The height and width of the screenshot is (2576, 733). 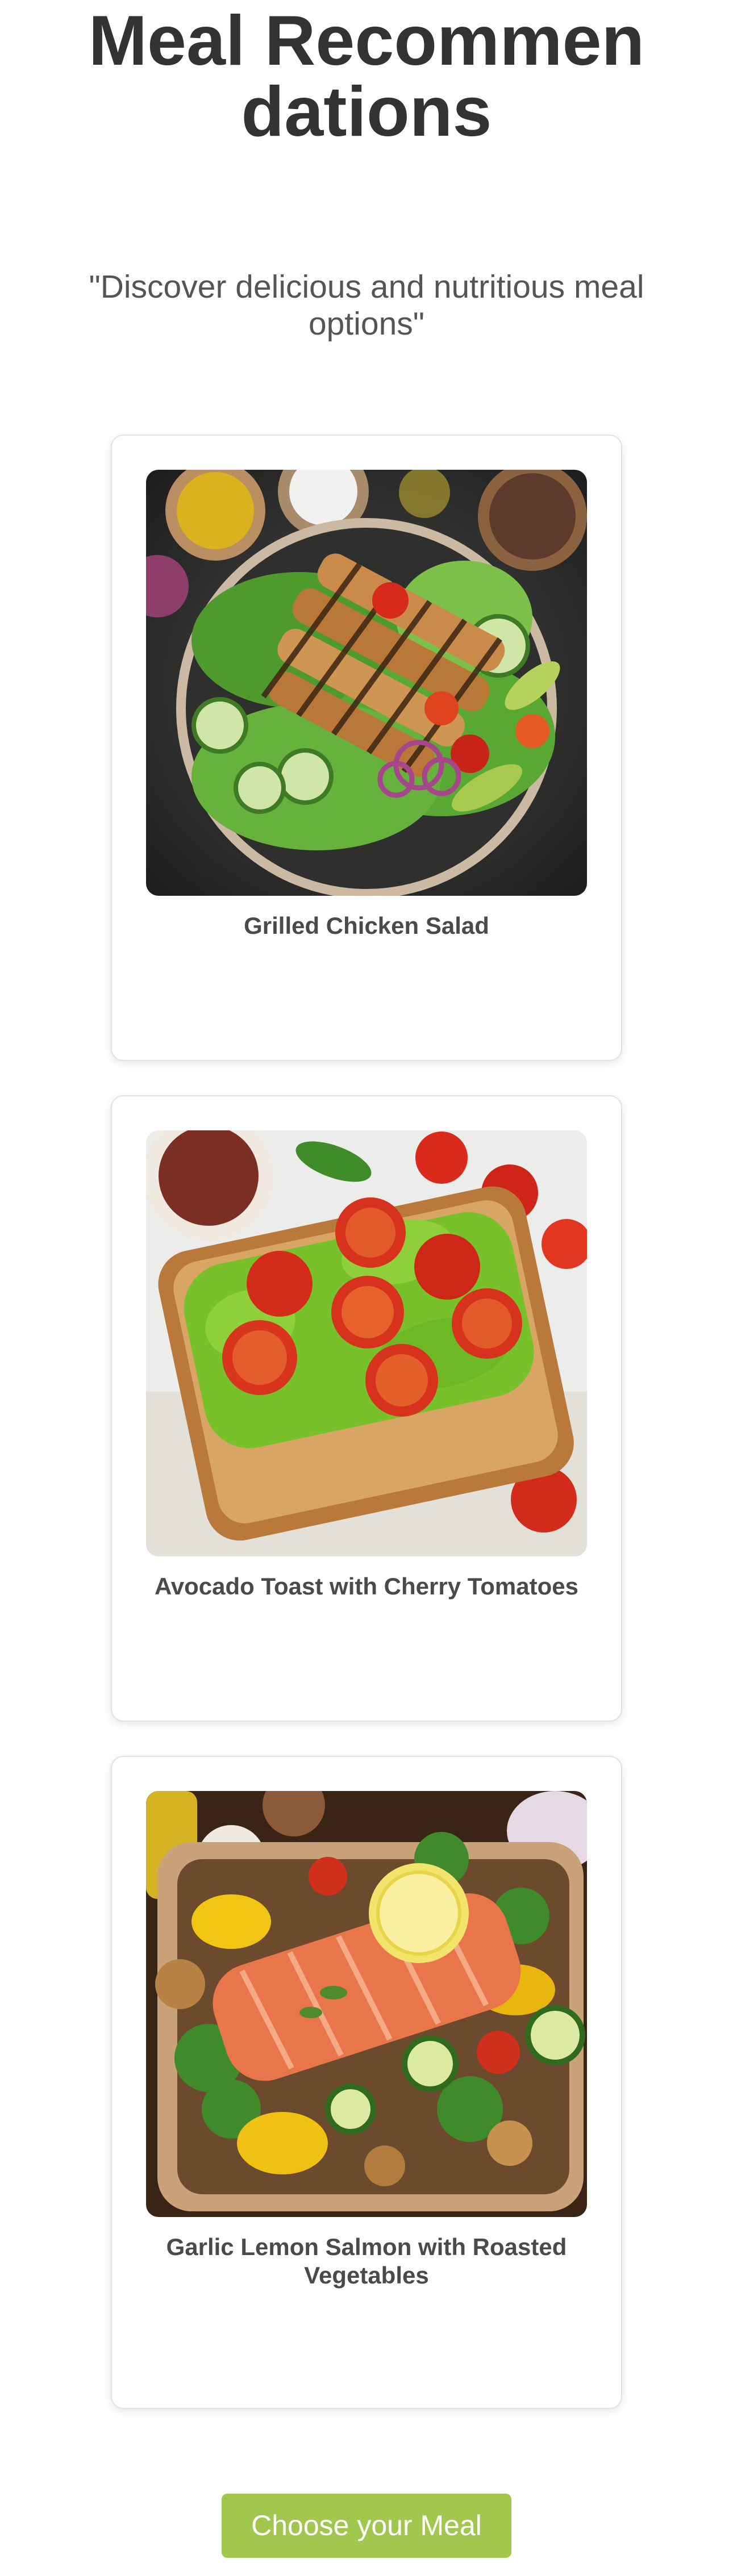 I want to click on meal-name: Grilled Chicken Salad, so click(x=367, y=925).